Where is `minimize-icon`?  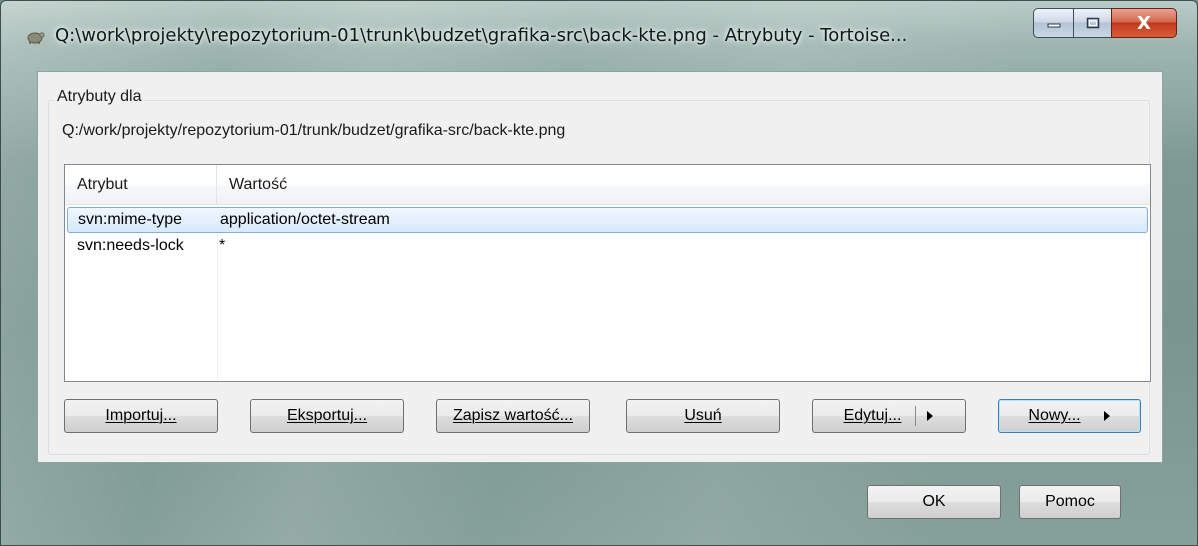 minimize-icon is located at coordinates (1053, 25).